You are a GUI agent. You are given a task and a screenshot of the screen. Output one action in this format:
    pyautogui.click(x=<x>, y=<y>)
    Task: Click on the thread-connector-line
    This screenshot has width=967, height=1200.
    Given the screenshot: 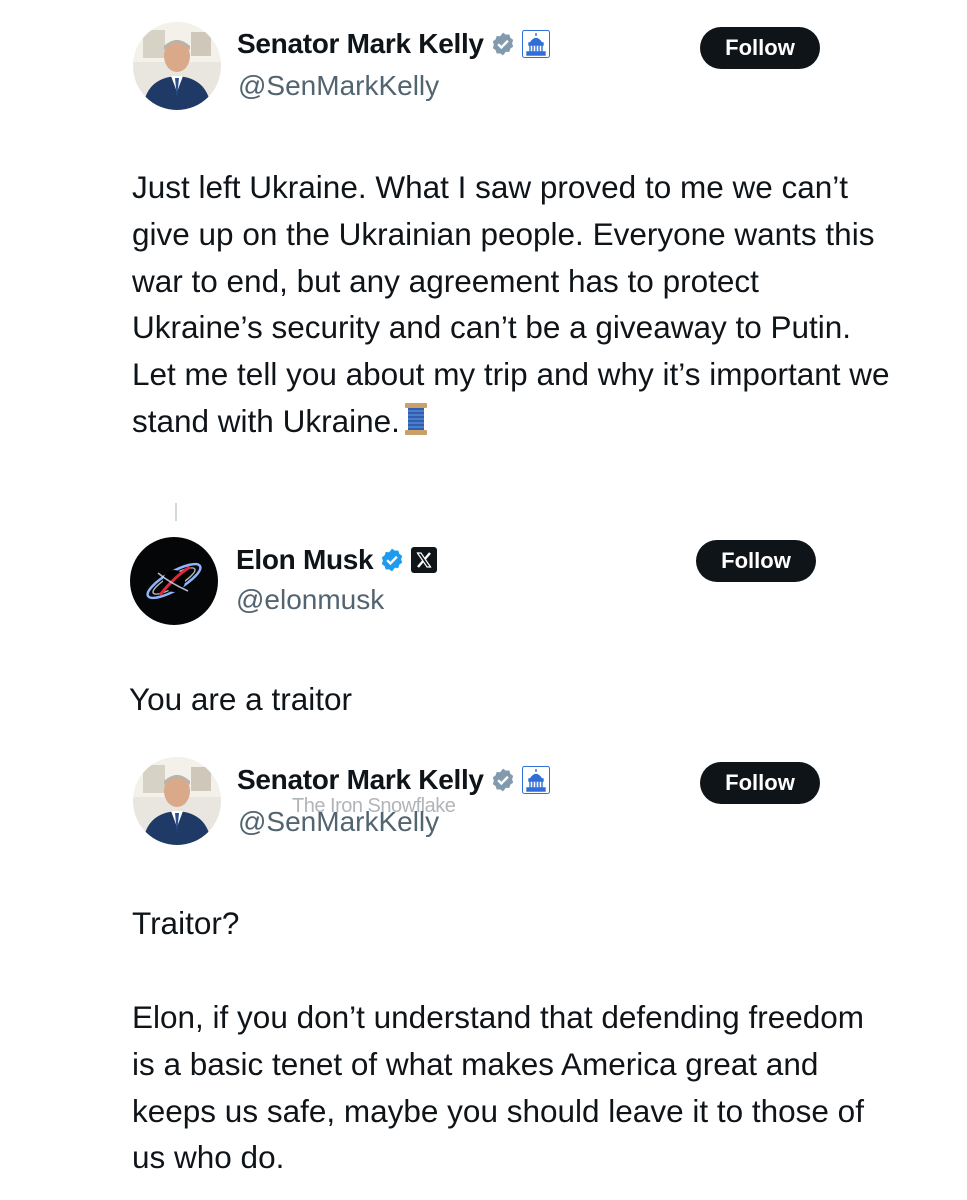 What is the action you would take?
    pyautogui.click(x=176, y=512)
    